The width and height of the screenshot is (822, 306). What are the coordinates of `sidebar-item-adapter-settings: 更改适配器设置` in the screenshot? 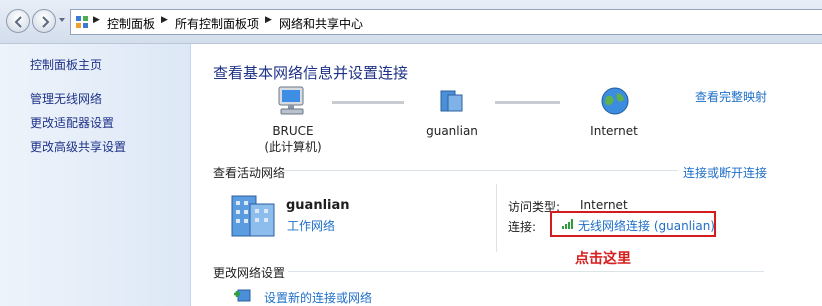 It's located at (72, 122).